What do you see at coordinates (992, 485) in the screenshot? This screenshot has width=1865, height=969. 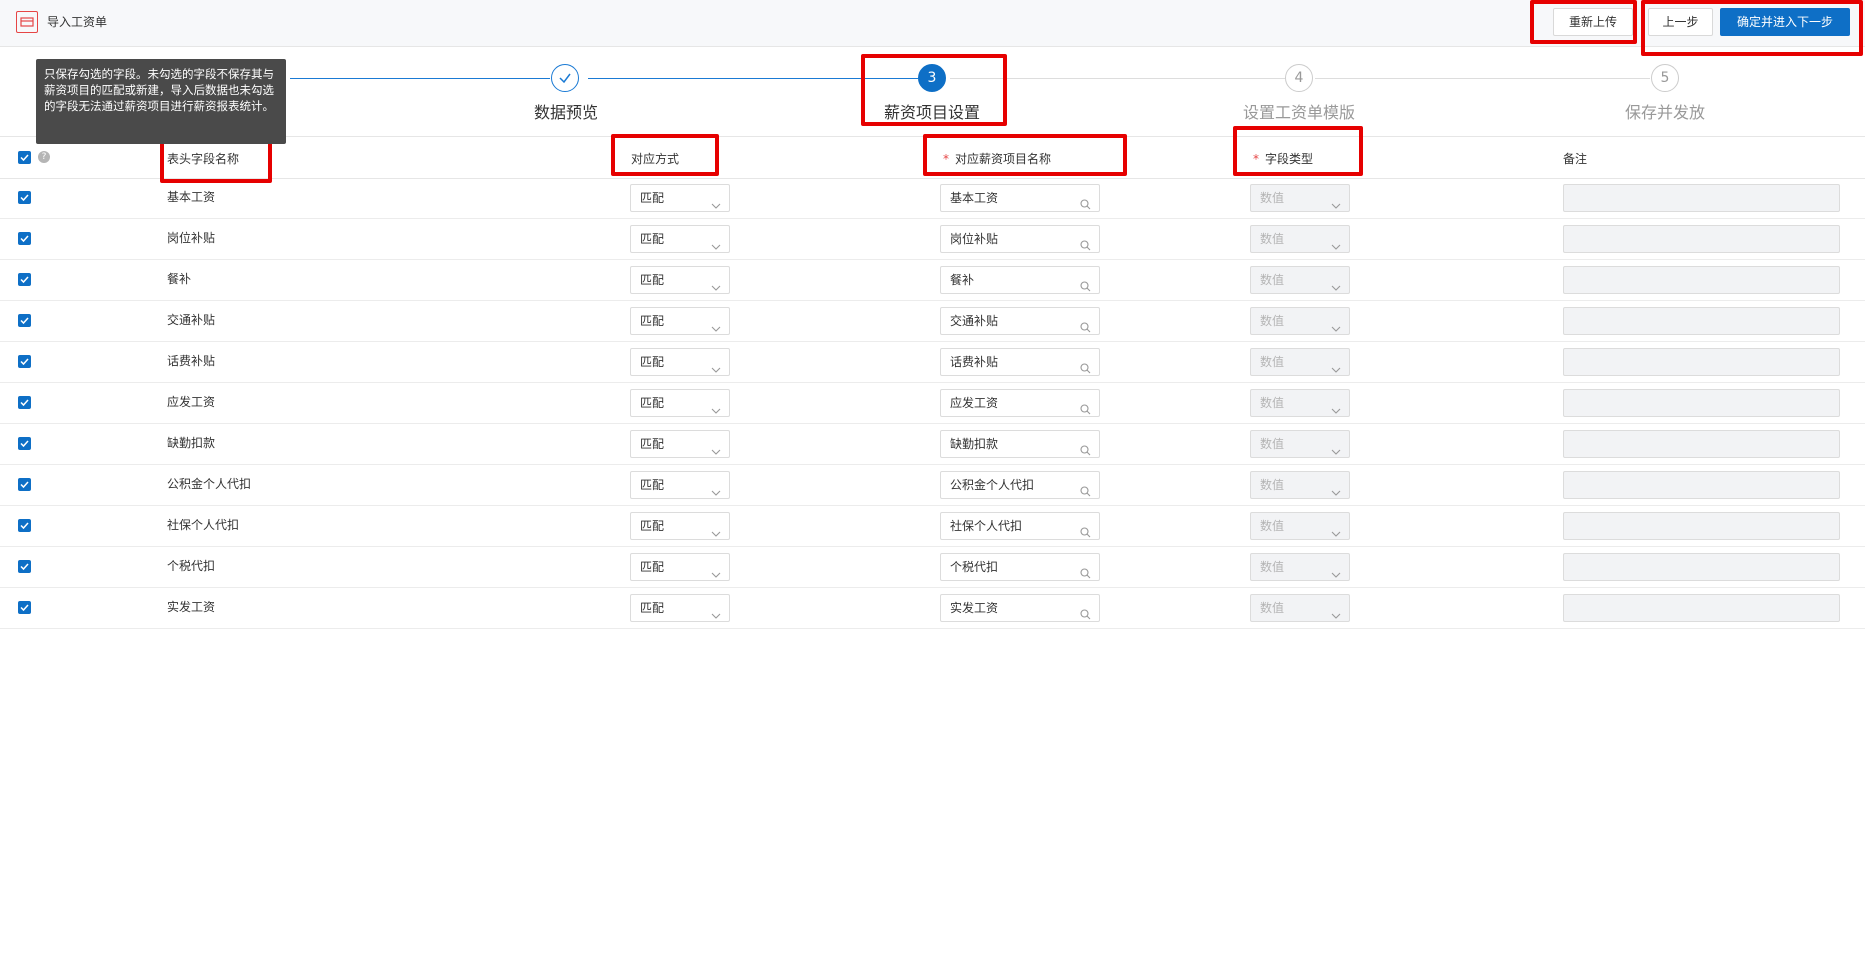 I see `salary-item-value: 公积金个人代扣` at bounding box center [992, 485].